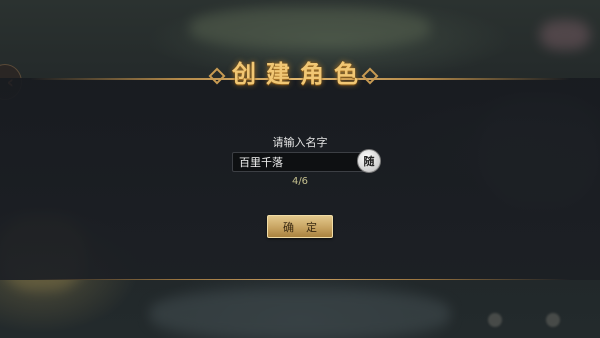 This screenshot has width=600, height=338. What do you see at coordinates (300, 73) in the screenshot?
I see `dialog-title: 创建角色` at bounding box center [300, 73].